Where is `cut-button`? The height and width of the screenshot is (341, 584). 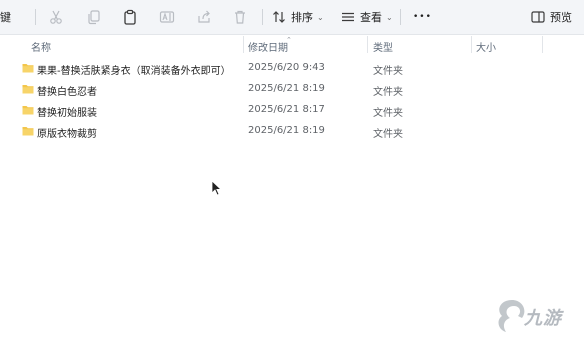 cut-button is located at coordinates (56, 17).